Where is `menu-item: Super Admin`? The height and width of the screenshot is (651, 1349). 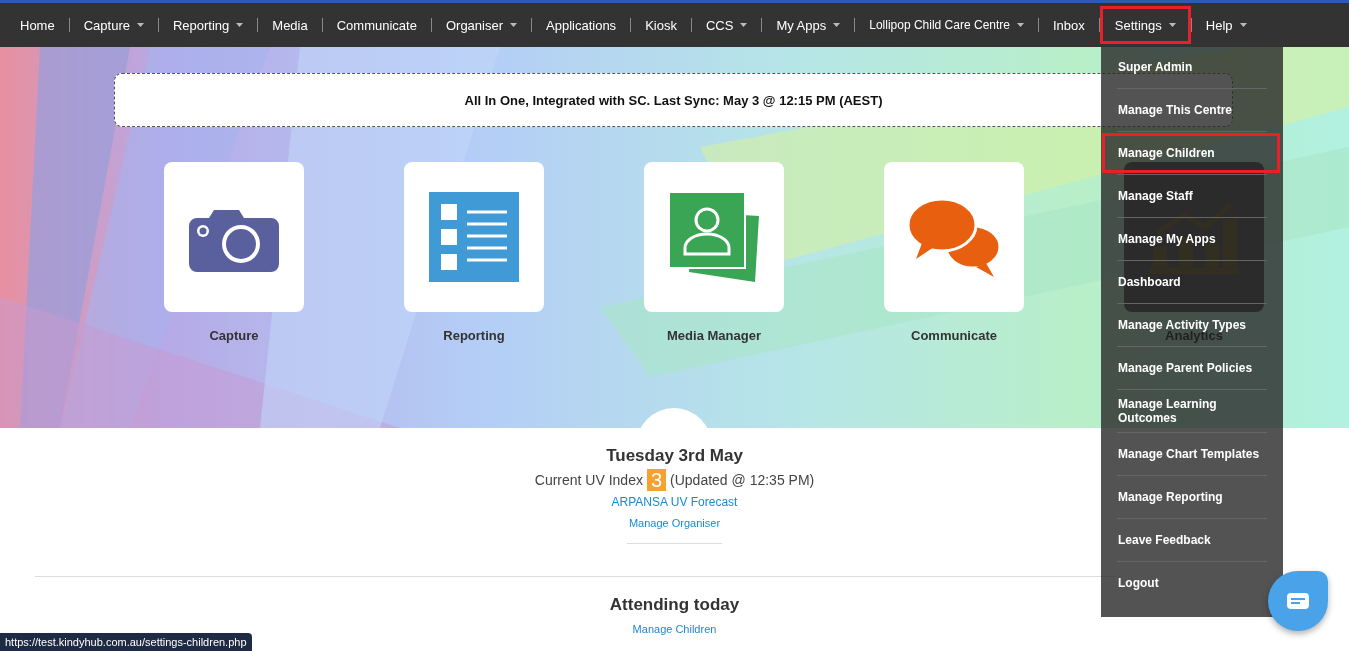
menu-item: Super Admin is located at coordinates (1191, 67).